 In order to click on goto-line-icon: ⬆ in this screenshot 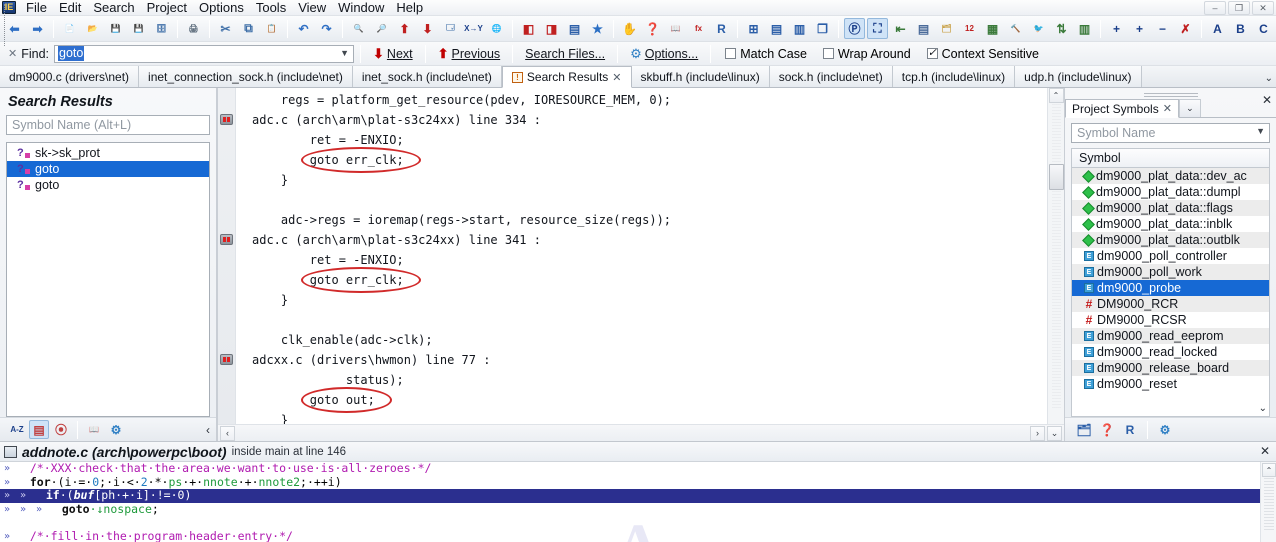, I will do `click(404, 28)`.